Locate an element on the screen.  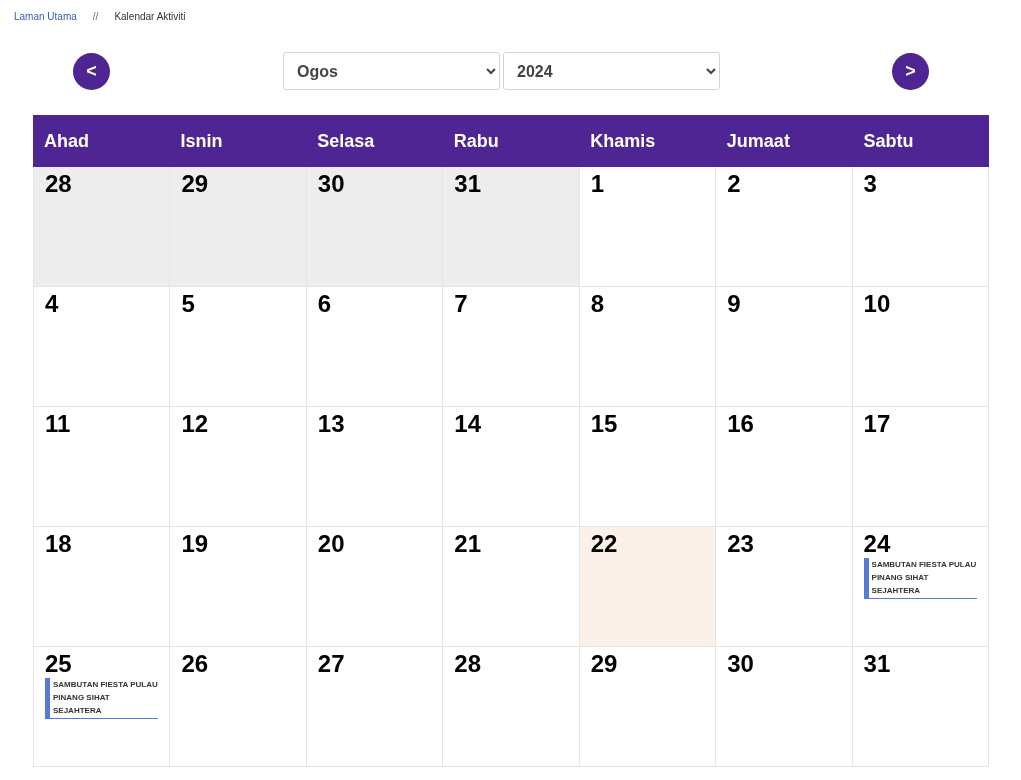
day-number: 26 is located at coordinates (195, 664).